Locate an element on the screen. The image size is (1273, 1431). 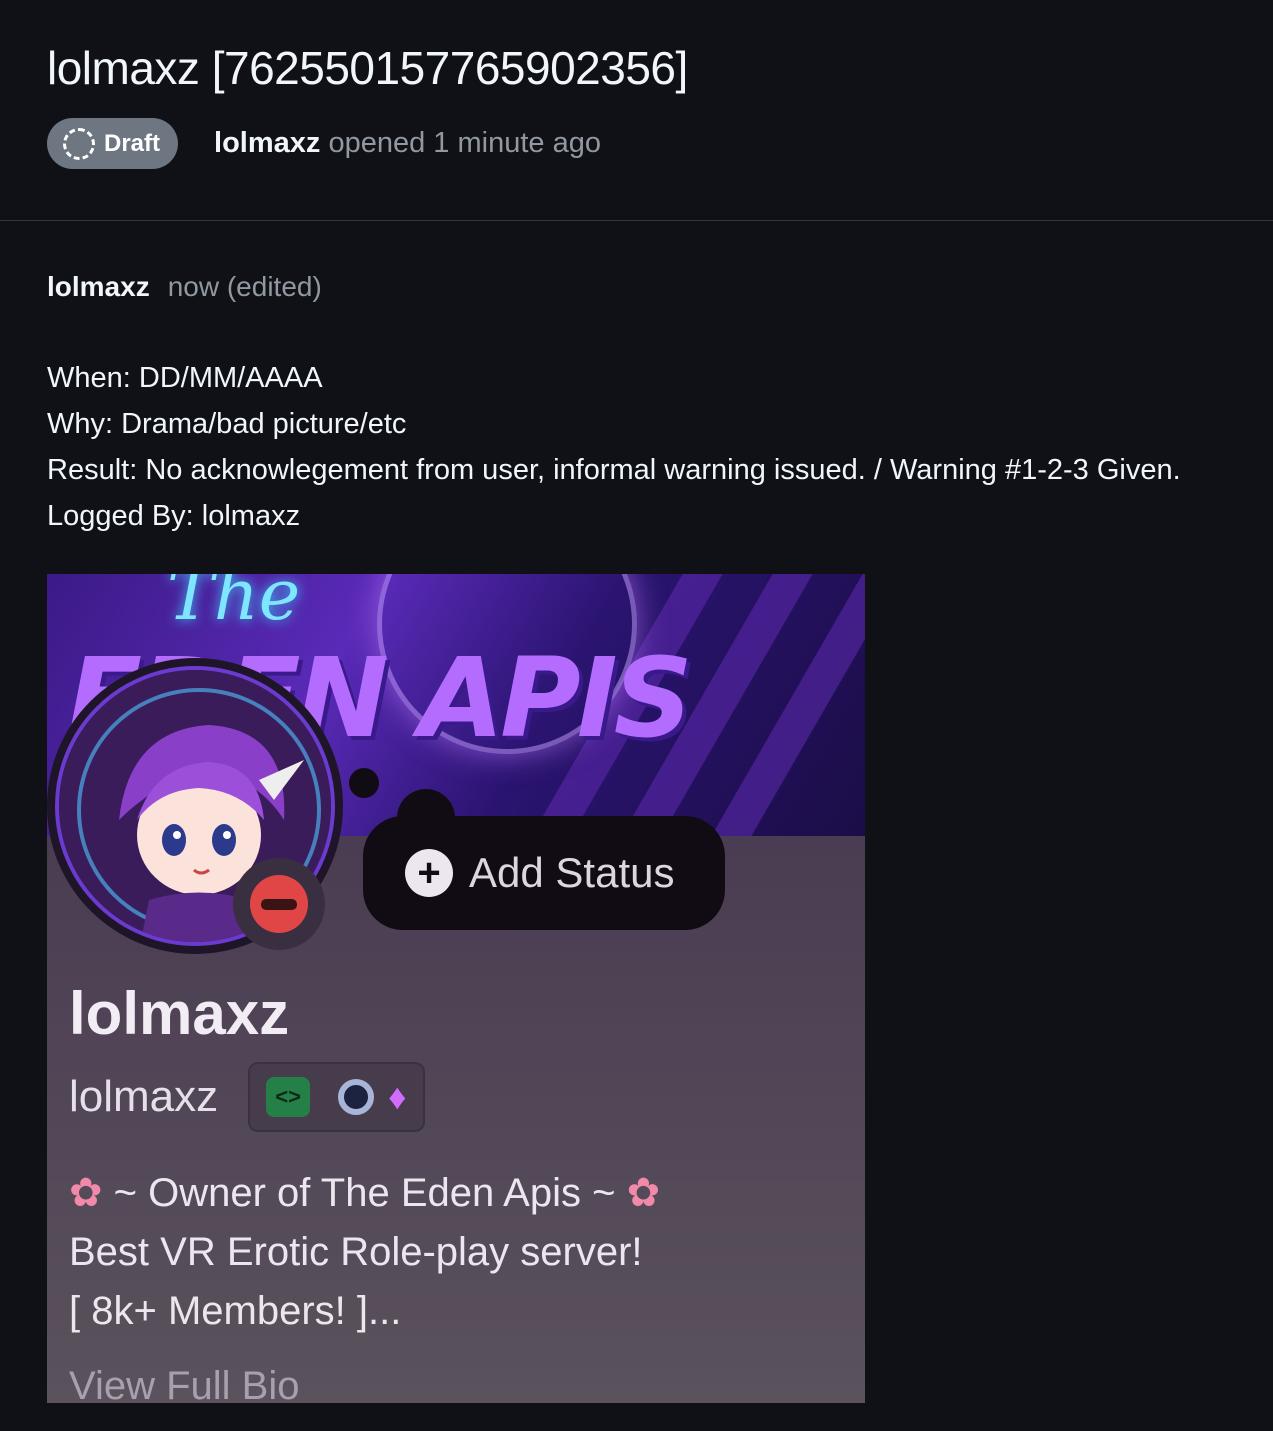
comment-header: lolmaxz now (edited) is located at coordinates (636, 287).